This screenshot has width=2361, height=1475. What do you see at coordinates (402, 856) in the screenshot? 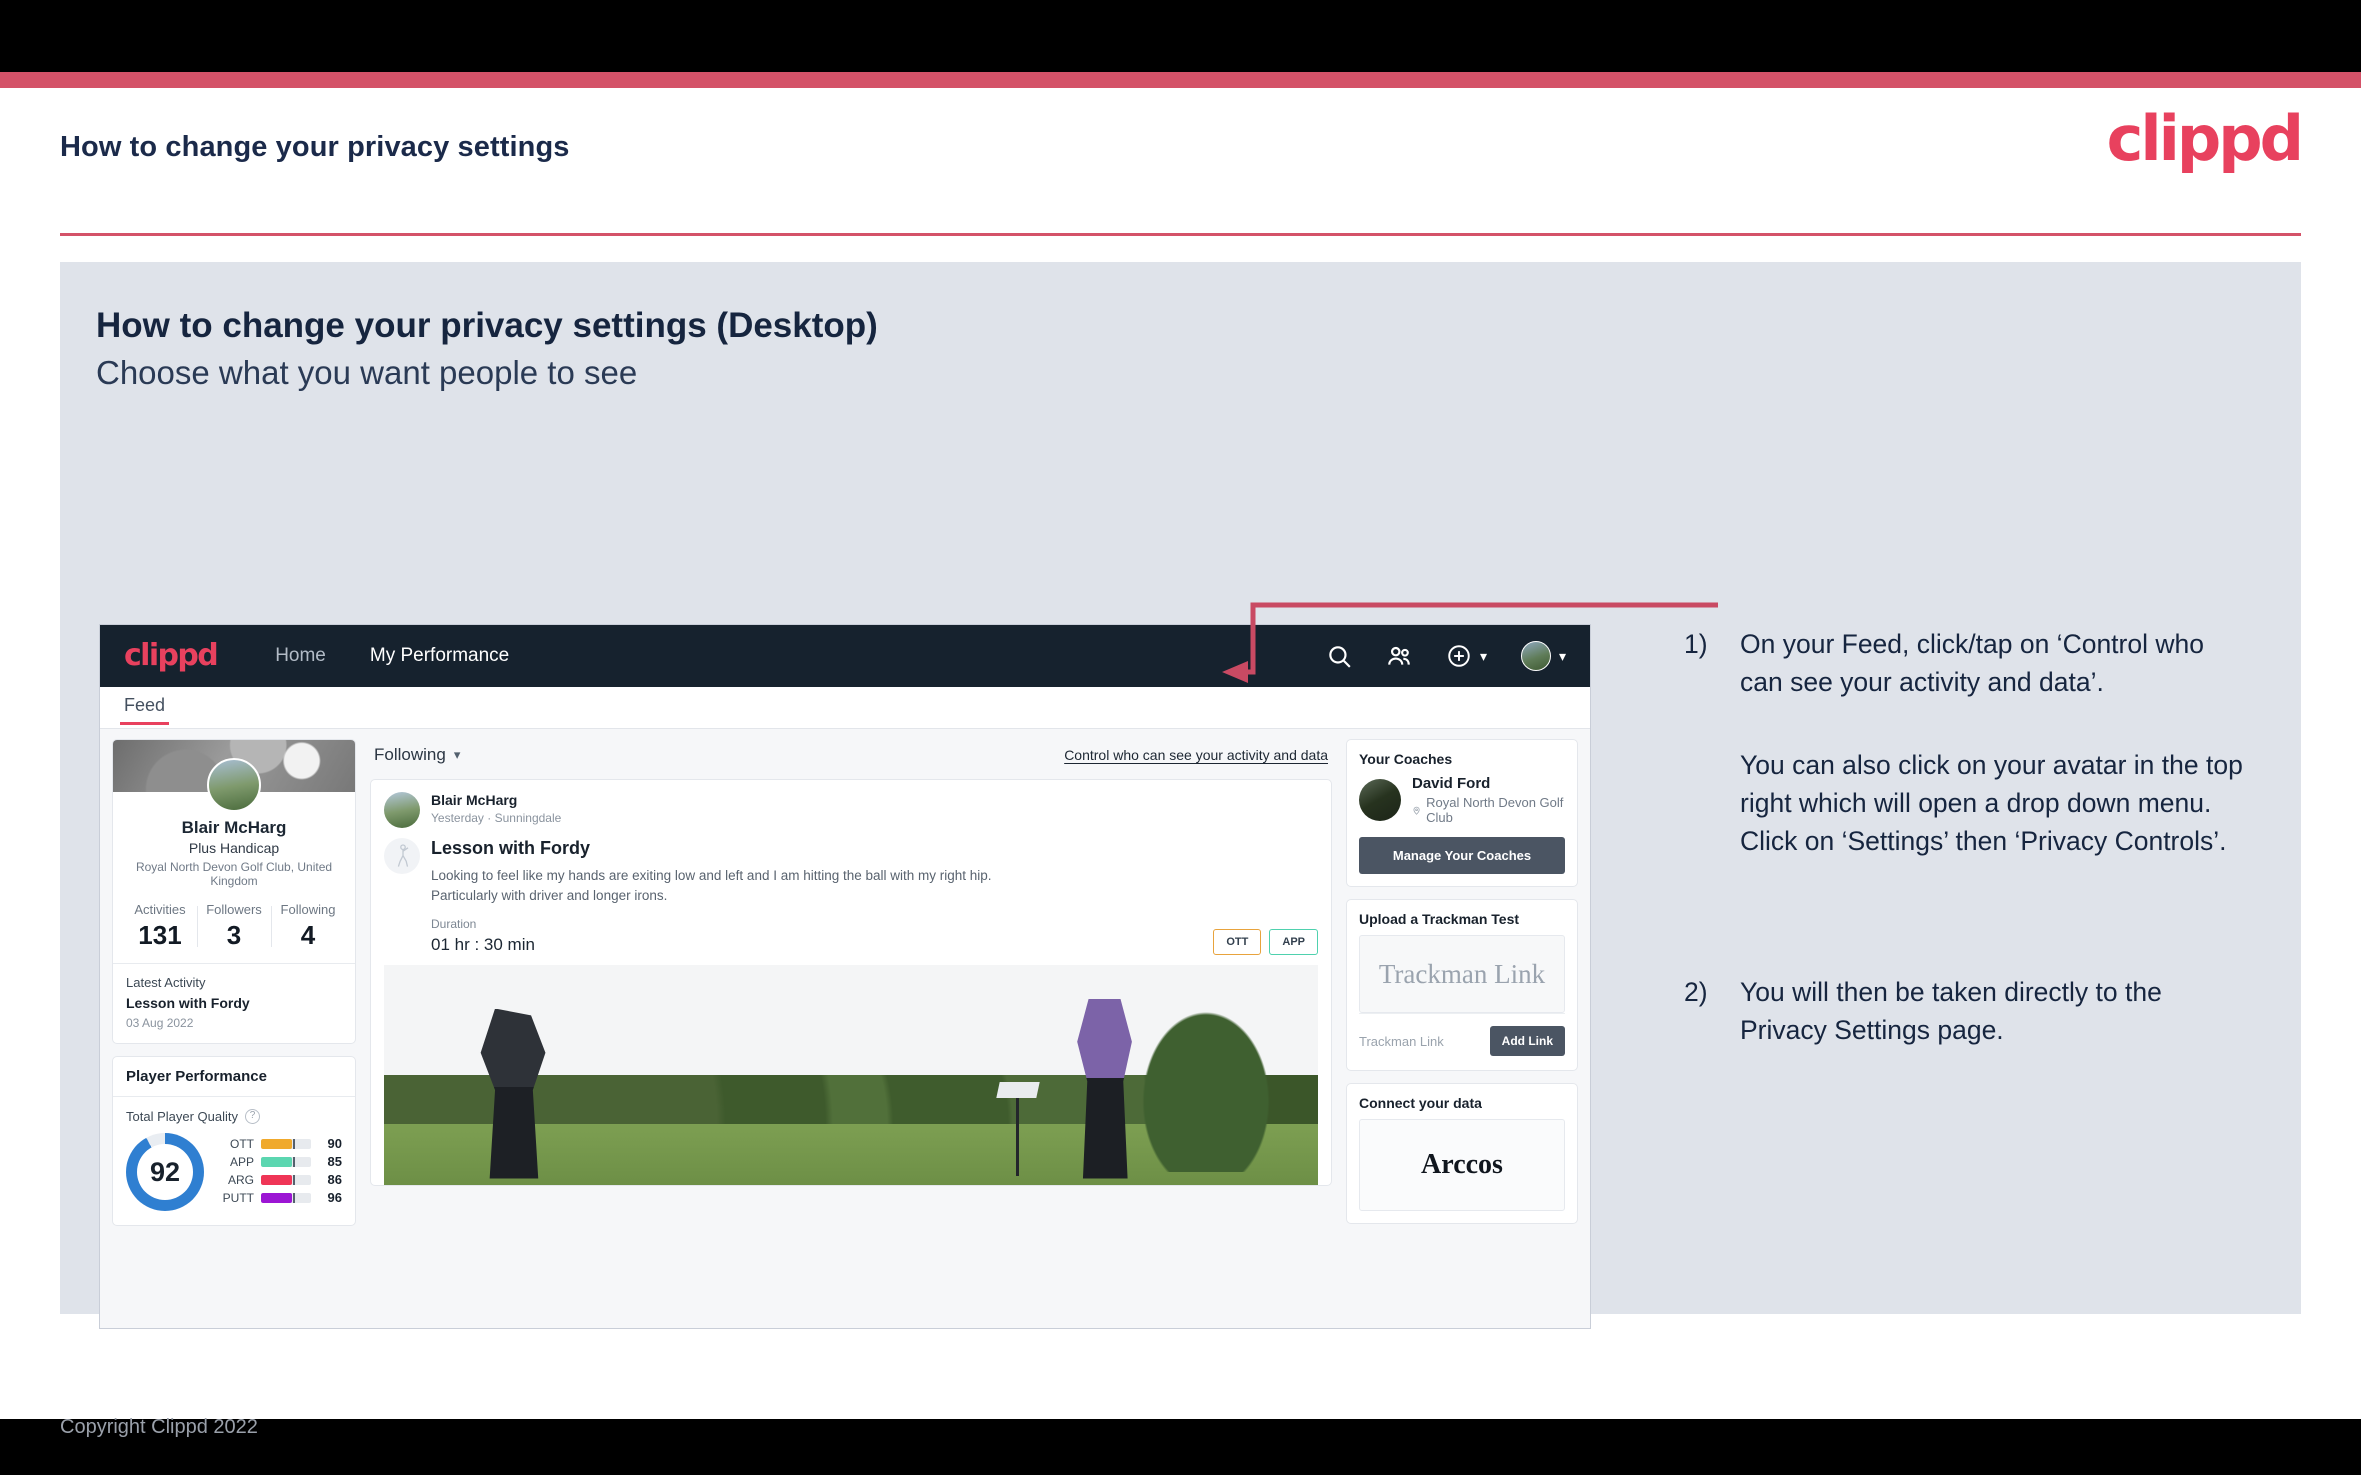
I see `golf-swing-icon` at bounding box center [402, 856].